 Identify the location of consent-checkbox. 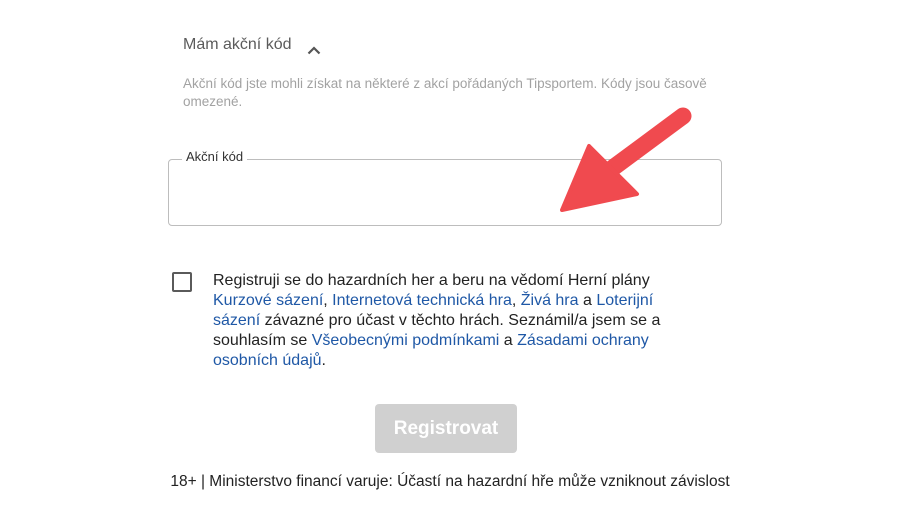
(182, 282).